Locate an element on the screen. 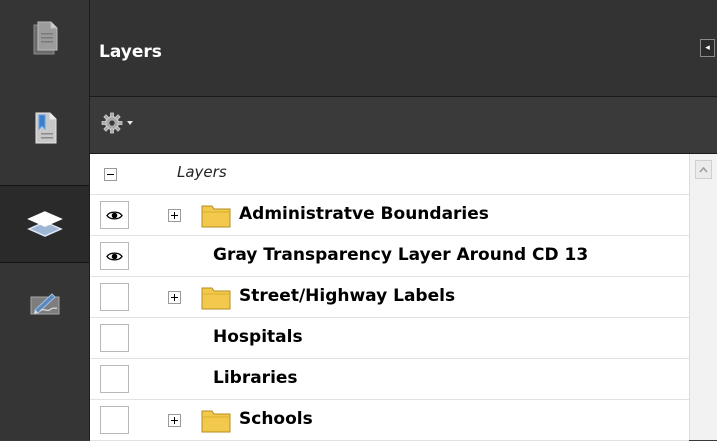 The image size is (717, 441). collapse-panel-button: ◂ is located at coordinates (707, 48).